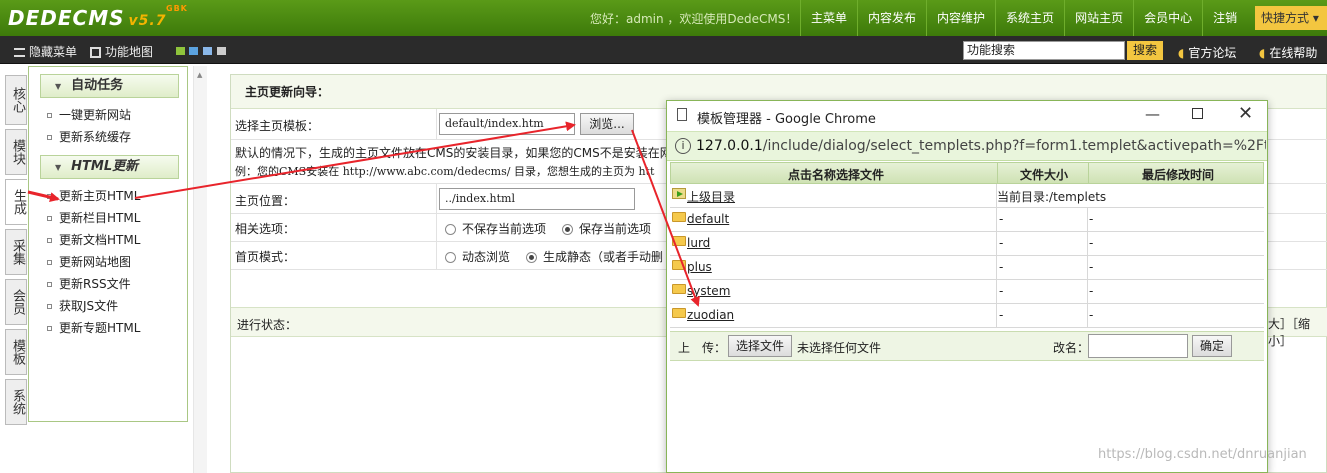 The height and width of the screenshot is (473, 1327). I want to click on tab-core: 核心, so click(16, 100).